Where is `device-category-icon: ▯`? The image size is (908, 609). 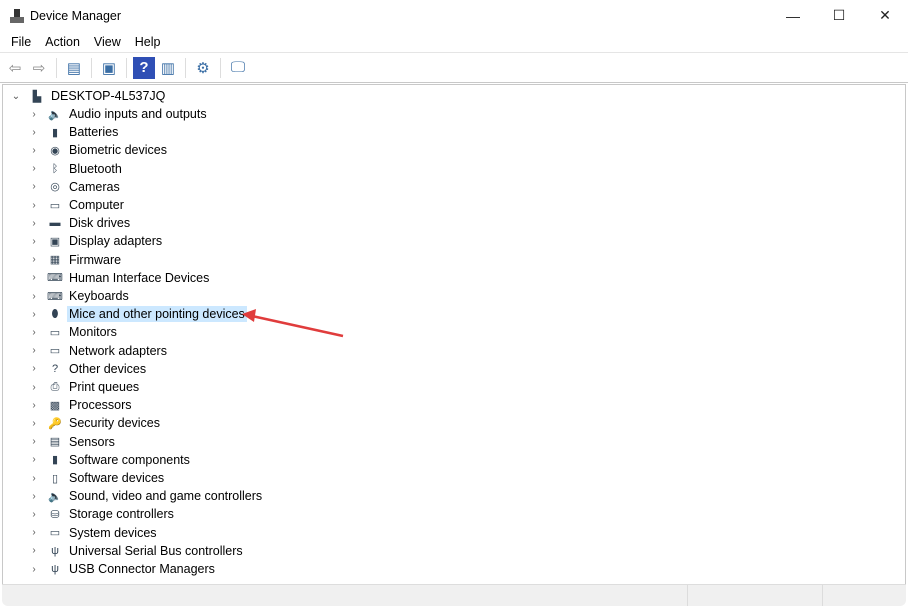 device-category-icon: ▯ is located at coordinates (55, 478).